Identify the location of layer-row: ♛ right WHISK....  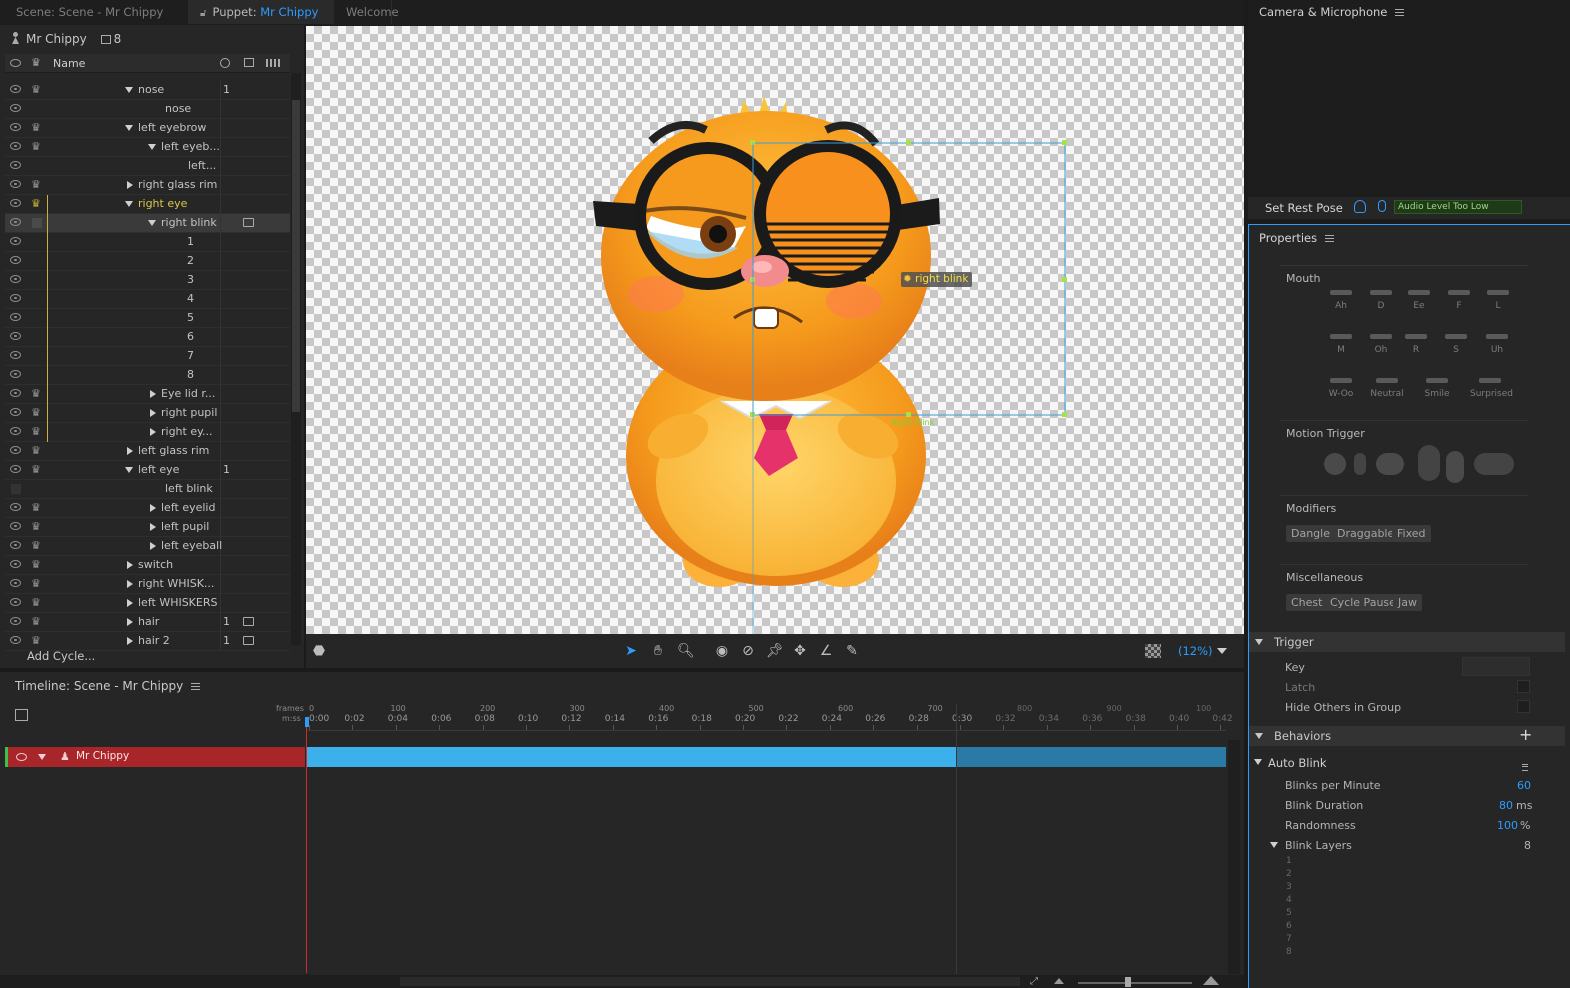
(147, 584).